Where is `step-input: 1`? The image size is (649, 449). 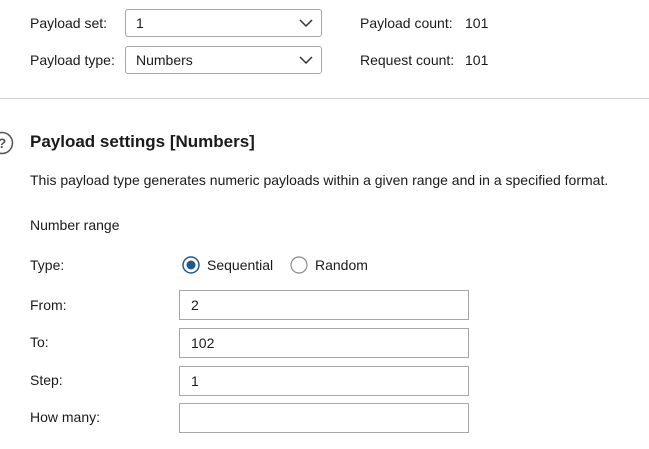 step-input: 1 is located at coordinates (324, 381).